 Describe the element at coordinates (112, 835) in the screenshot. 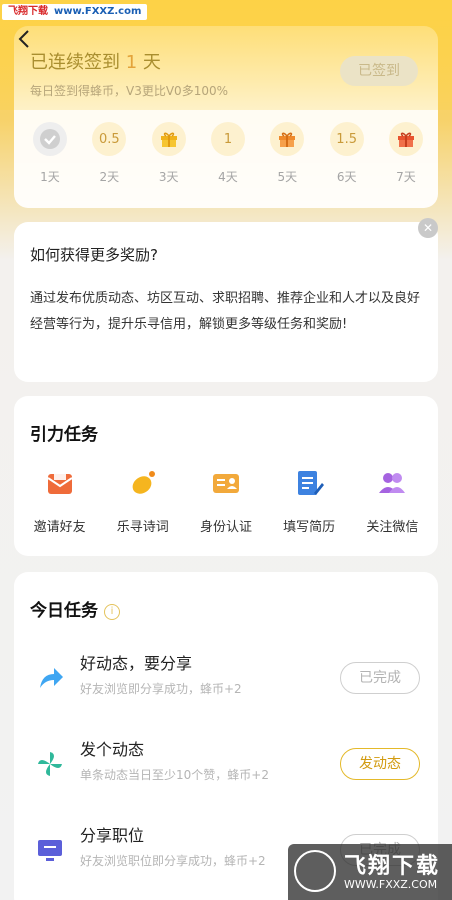

I see `task-name: 分享职位` at that location.